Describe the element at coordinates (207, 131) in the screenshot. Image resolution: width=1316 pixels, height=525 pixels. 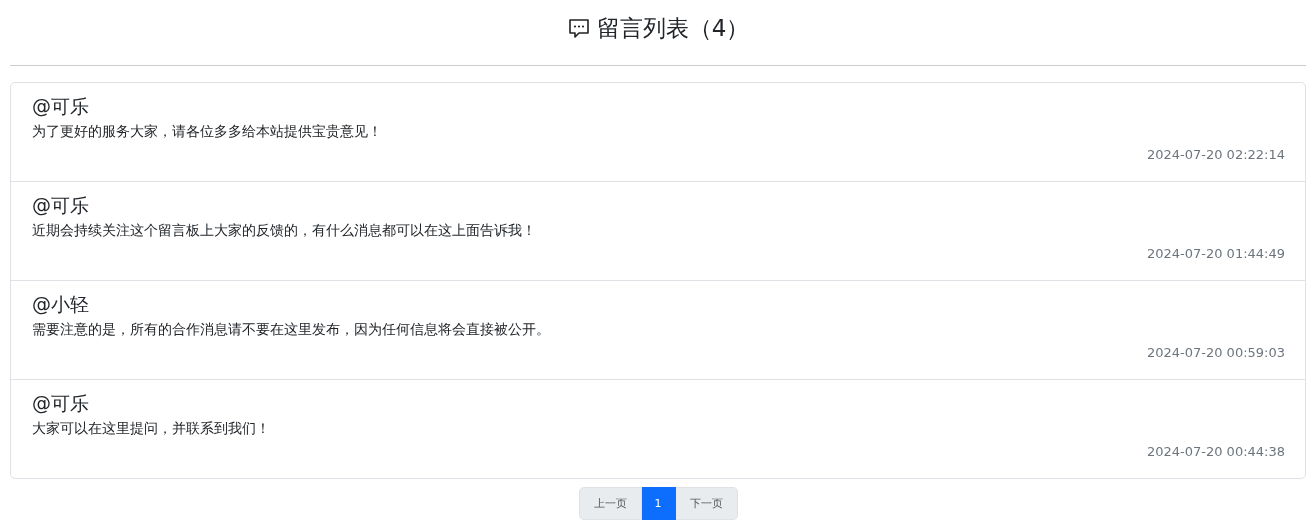
I see `message-text: 为了更好的服务大家，请各位多多给本站提供宝贵意见！` at that location.